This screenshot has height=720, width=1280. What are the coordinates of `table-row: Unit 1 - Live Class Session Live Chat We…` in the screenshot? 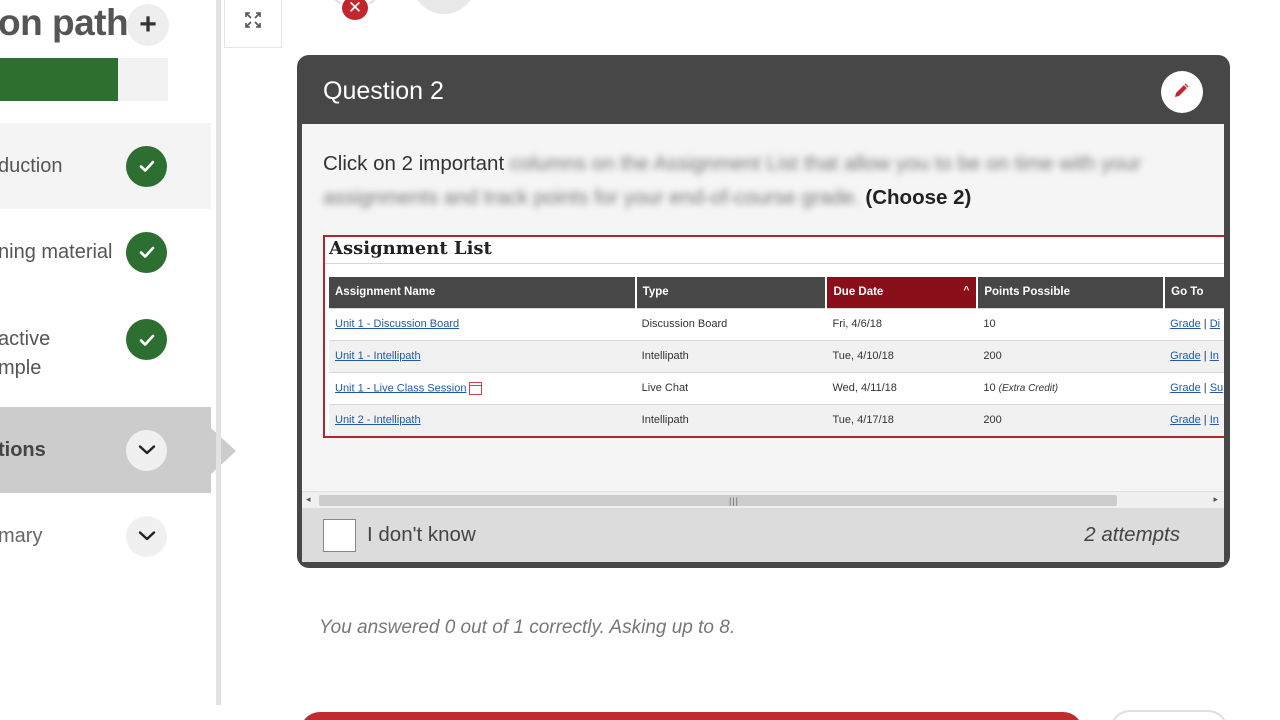 It's located at (776, 387).